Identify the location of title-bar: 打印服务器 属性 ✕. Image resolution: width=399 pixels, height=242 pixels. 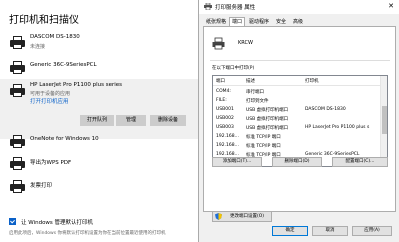
(299, 7).